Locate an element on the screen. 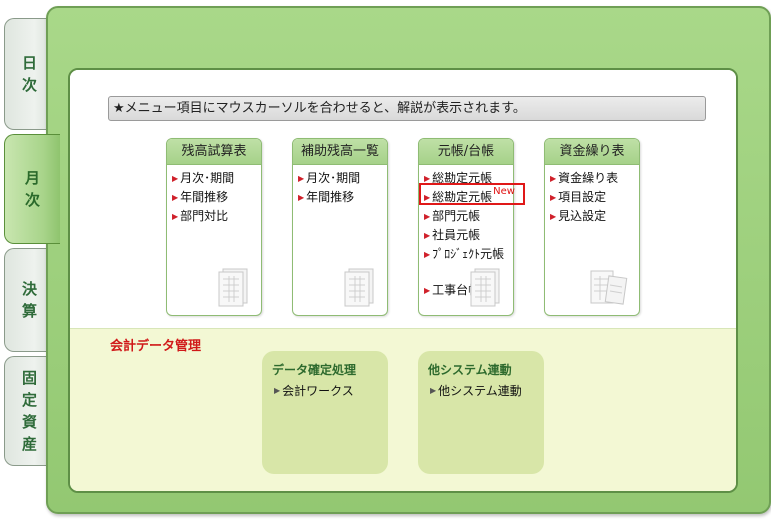 The height and width of the screenshot is (519, 771). tab-monthly-char-2: 次 is located at coordinates (32, 200).